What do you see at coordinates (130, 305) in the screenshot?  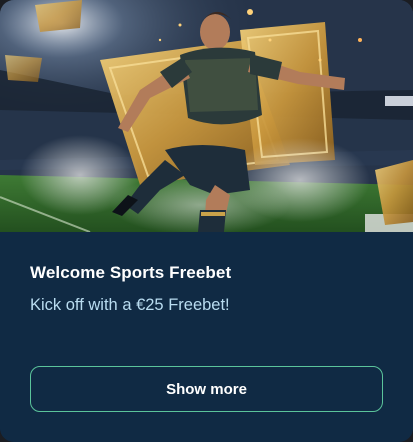 I see `promo-subtitle: Kick off with a €25 Freebet!` at bounding box center [130, 305].